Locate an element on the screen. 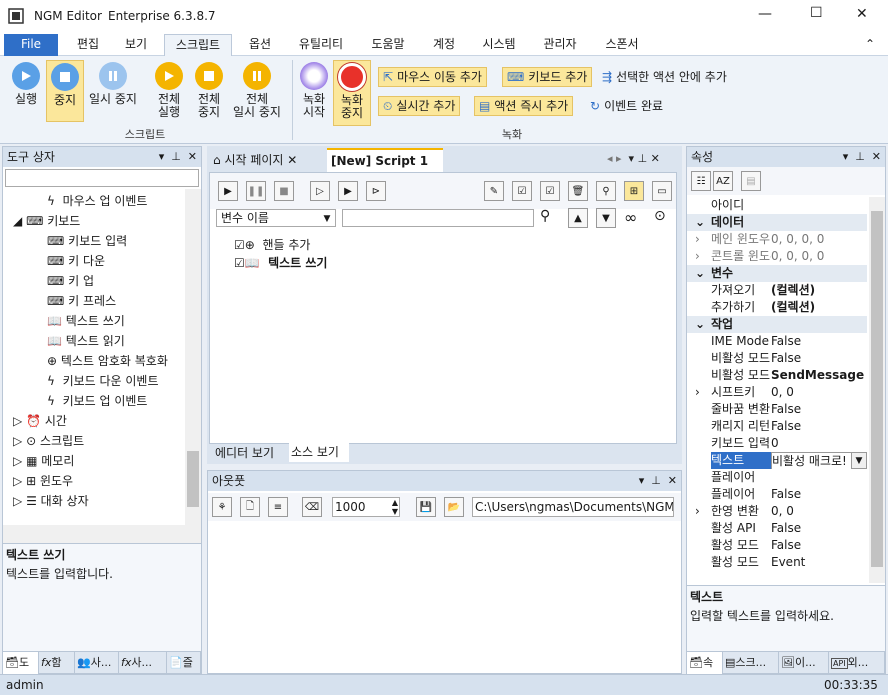 The height and width of the screenshot is (695, 888). tab-editor-view: 에디터 보기 is located at coordinates (249, 453).